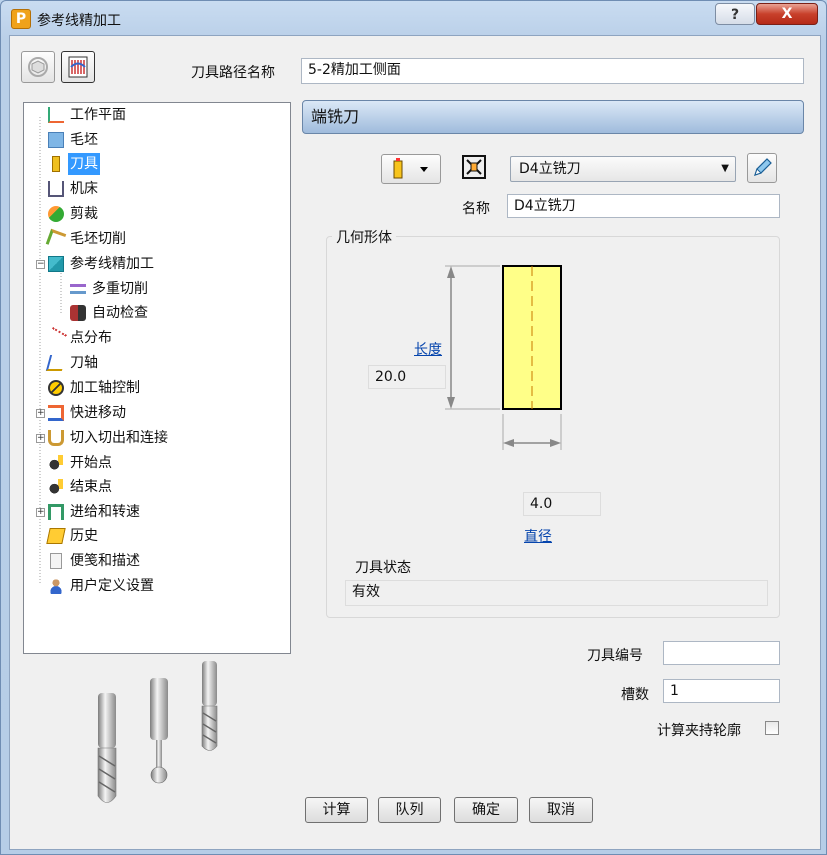 Image resolution: width=827 pixels, height=855 pixels. What do you see at coordinates (81, 463) in the screenshot?
I see `tree-item-start-point: 开始点` at bounding box center [81, 463].